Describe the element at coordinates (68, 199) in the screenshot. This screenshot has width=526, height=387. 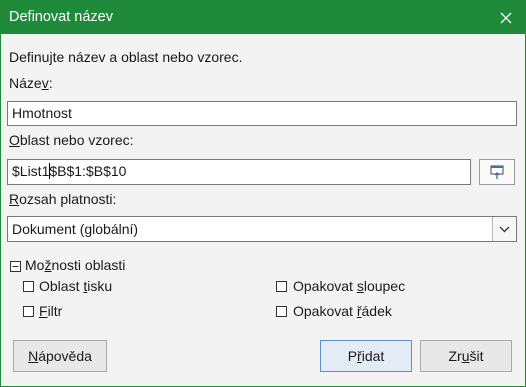
I see `scope-label-text: ozsah platnosti:` at that location.